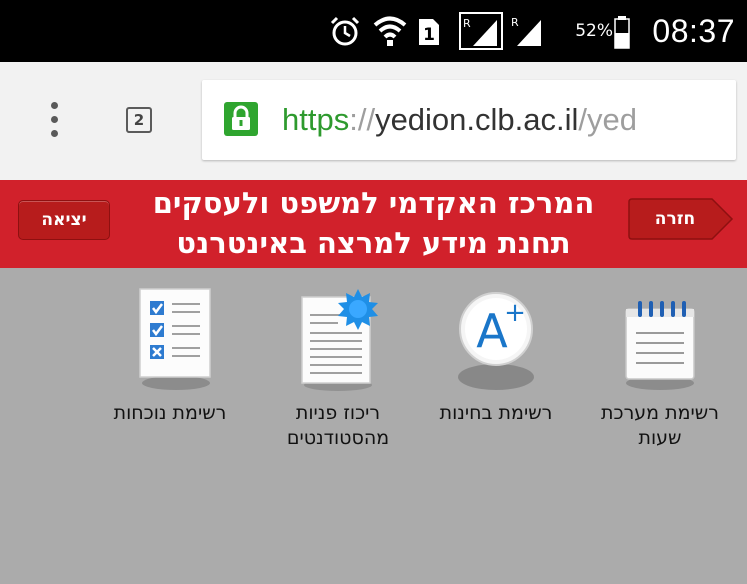  What do you see at coordinates (622, 32) in the screenshot?
I see `battery-icon` at bounding box center [622, 32].